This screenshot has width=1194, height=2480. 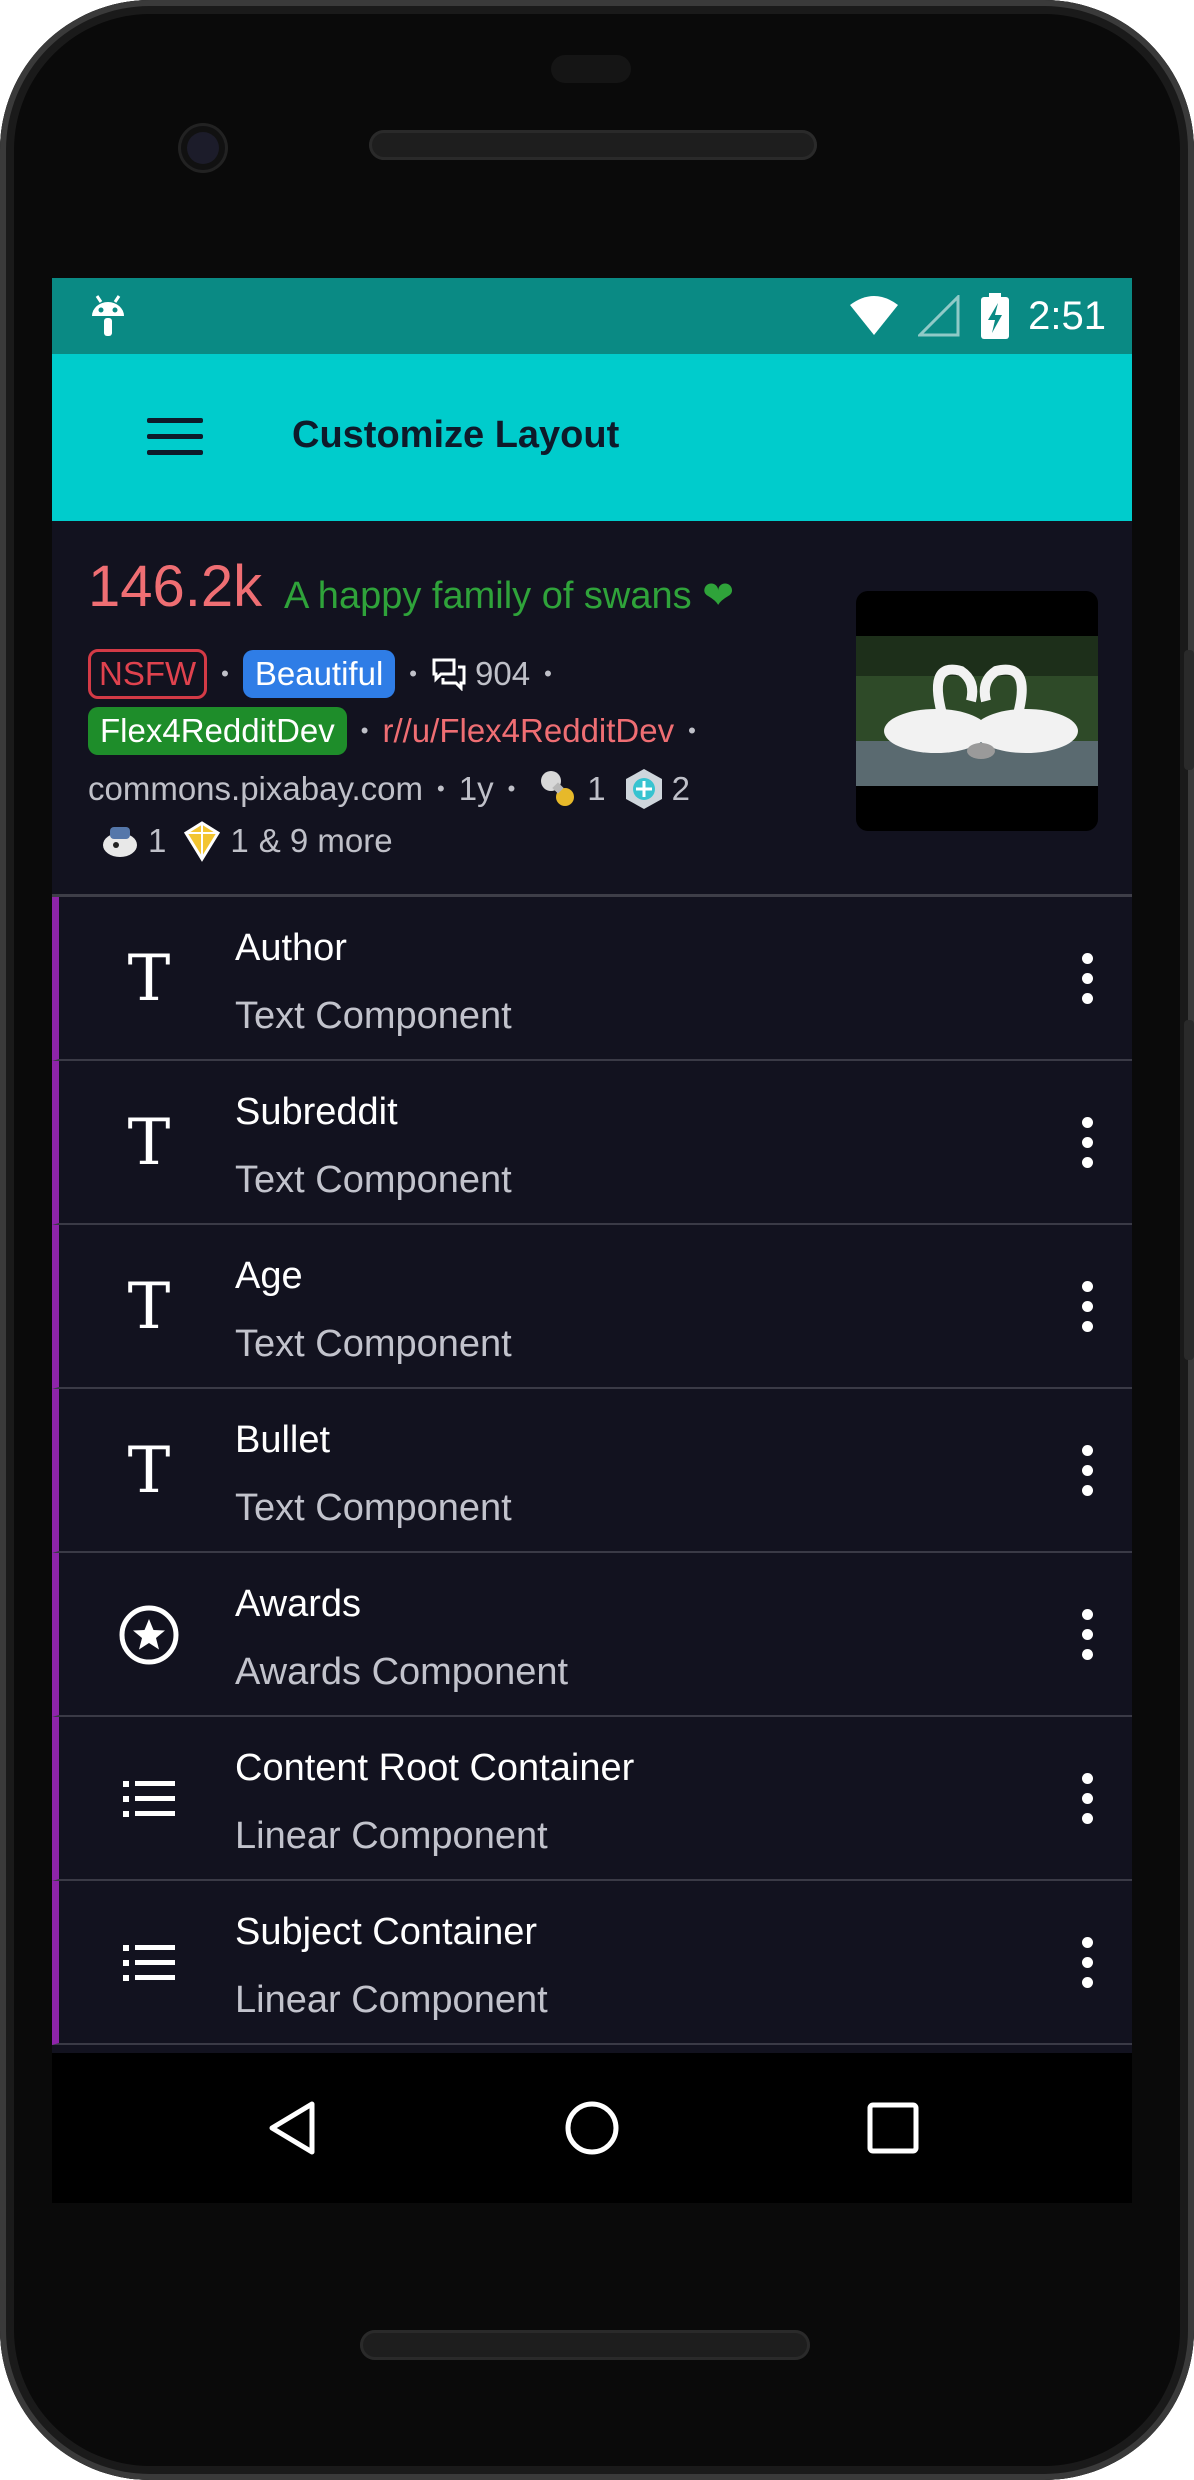 What do you see at coordinates (893, 2128) in the screenshot?
I see `overview-icon` at bounding box center [893, 2128].